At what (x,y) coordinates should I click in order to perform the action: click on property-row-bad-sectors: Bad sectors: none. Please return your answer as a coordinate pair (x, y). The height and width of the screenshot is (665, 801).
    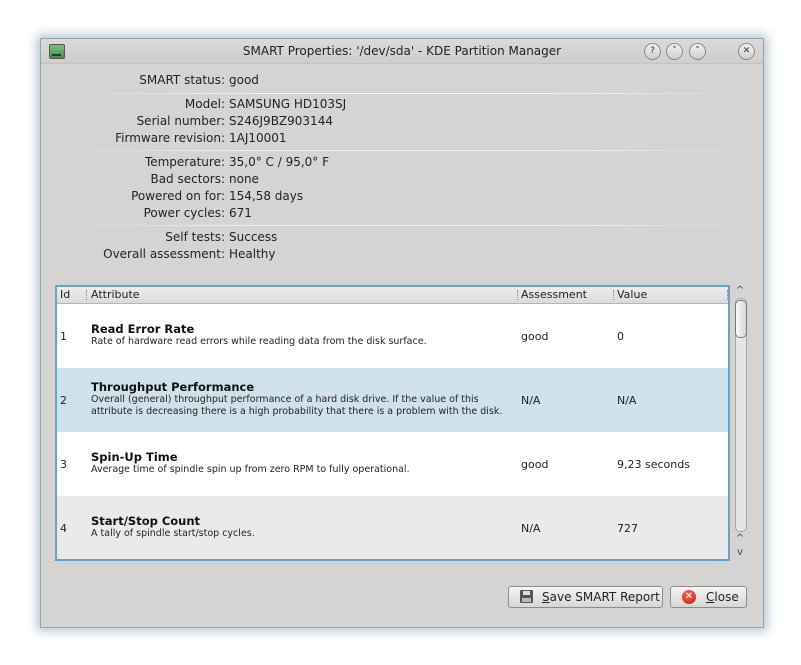
    Looking at the image, I should click on (402, 179).